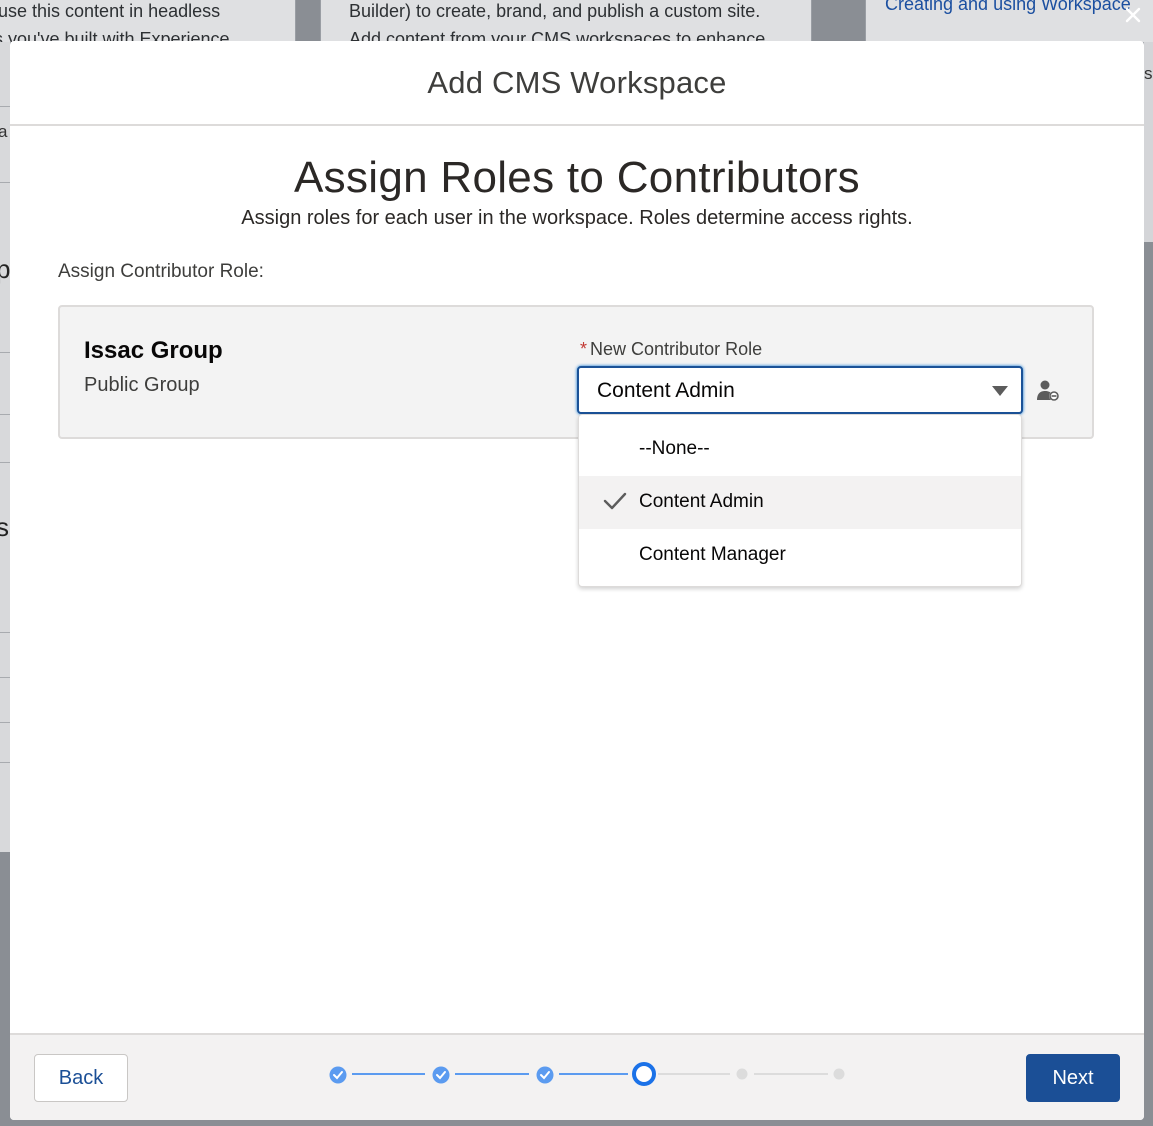  What do you see at coordinates (1048, 393) in the screenshot?
I see `user-settings-icon` at bounding box center [1048, 393].